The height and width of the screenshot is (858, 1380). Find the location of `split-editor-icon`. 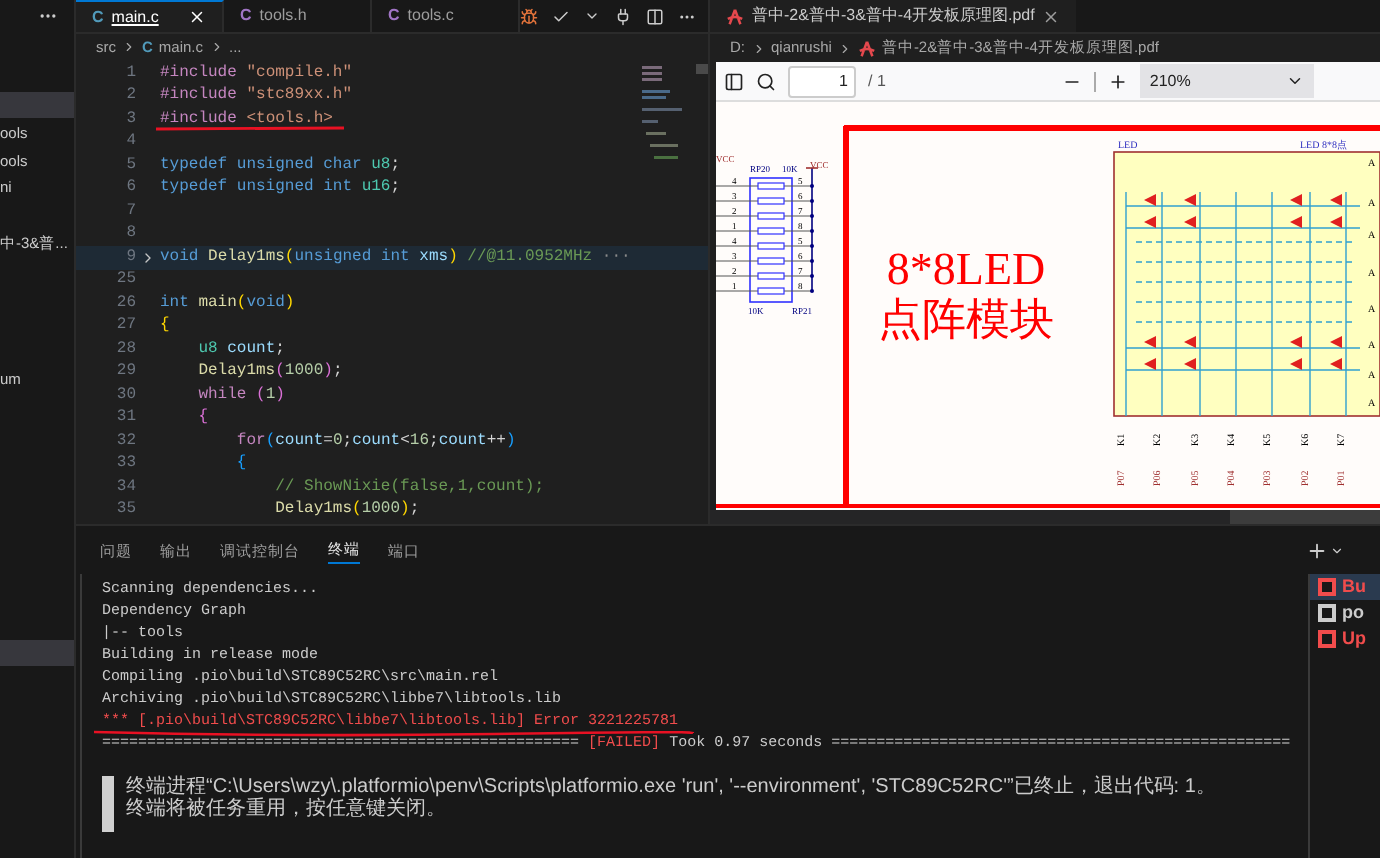

split-editor-icon is located at coordinates (655, 16).